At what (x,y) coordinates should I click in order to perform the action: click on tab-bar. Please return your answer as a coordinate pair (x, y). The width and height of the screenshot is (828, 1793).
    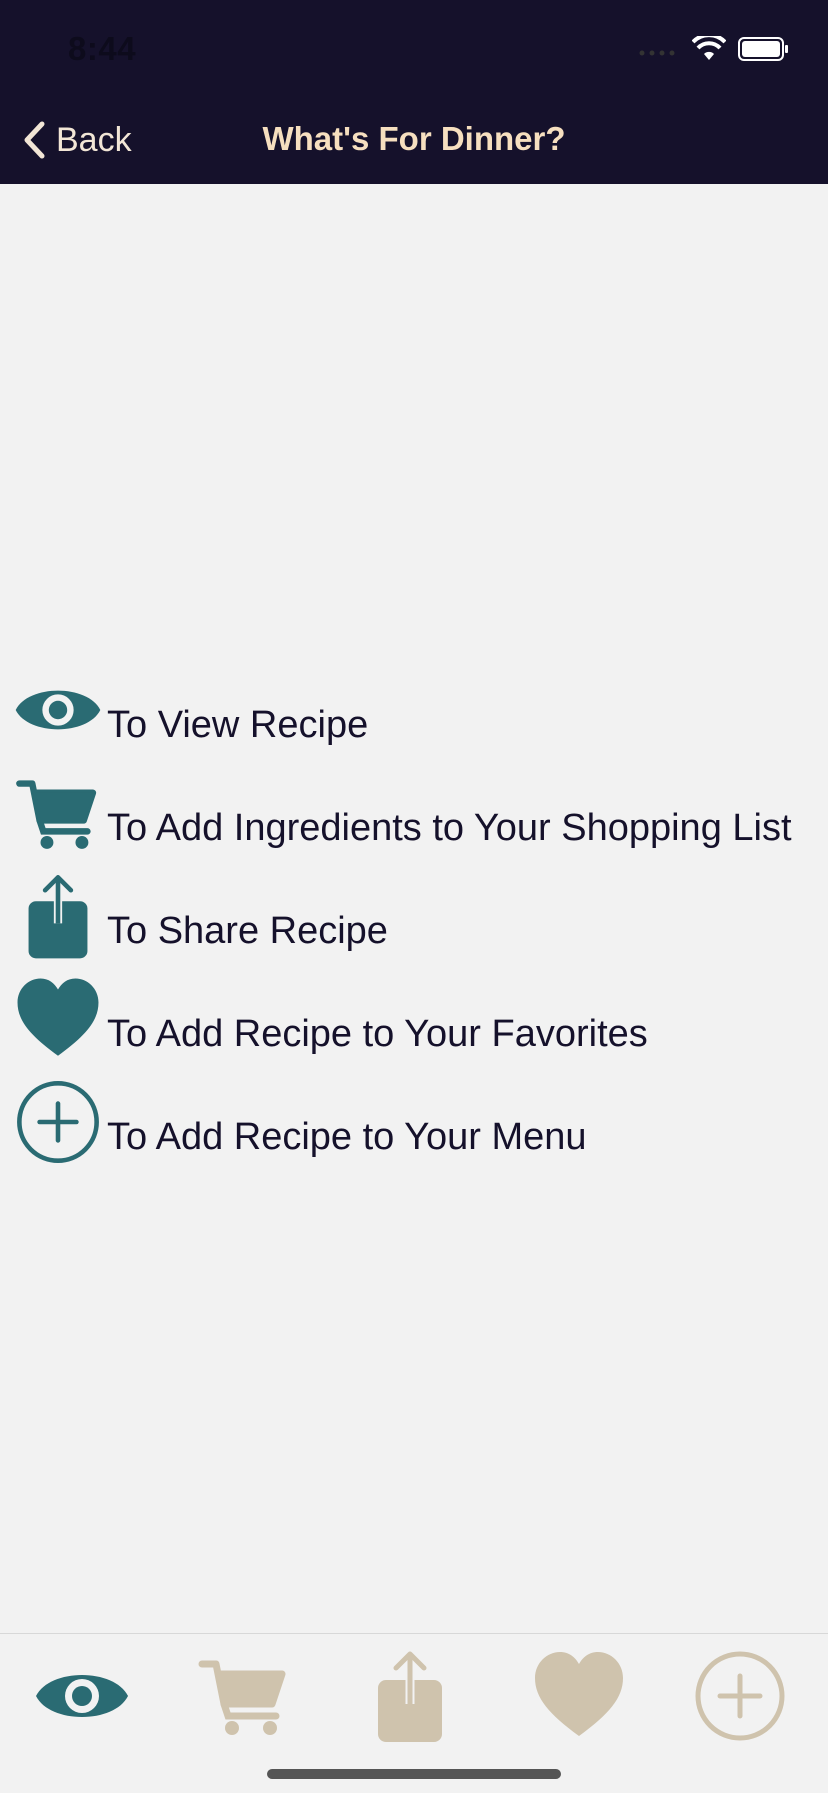
    Looking at the image, I should click on (414, 1713).